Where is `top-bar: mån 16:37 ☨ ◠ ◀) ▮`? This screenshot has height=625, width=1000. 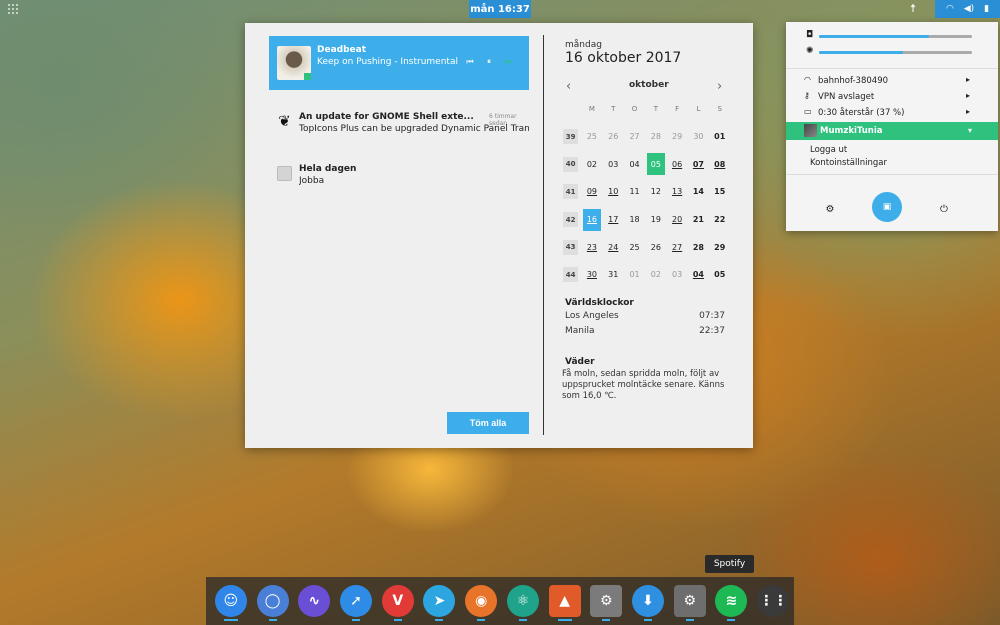 top-bar: mån 16:37 ☨ ◠ ◀) ▮ is located at coordinates (500, 9).